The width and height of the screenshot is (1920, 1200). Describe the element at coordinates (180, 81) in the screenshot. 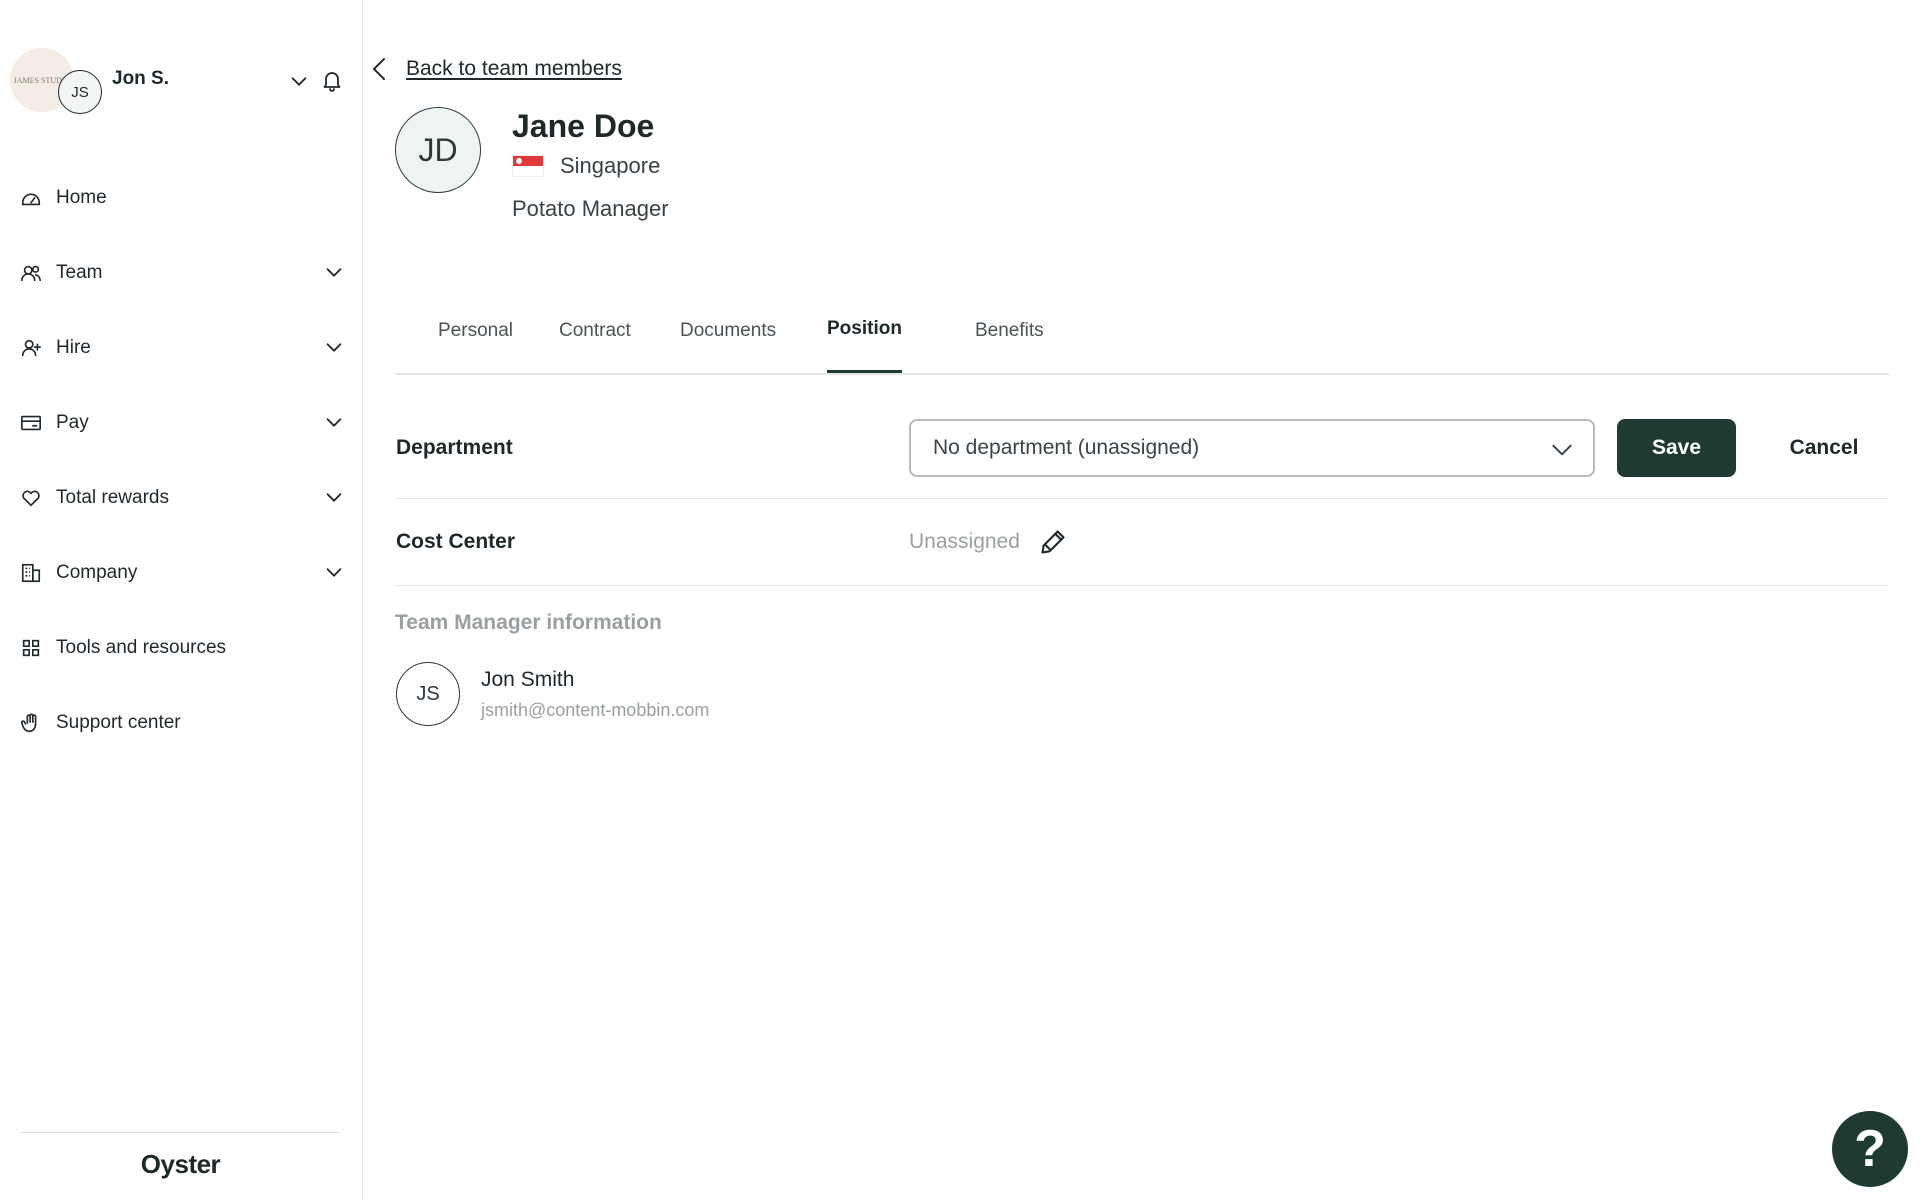

I see `account-switcher: JAMES STUDIO JS Jon S.` at that location.